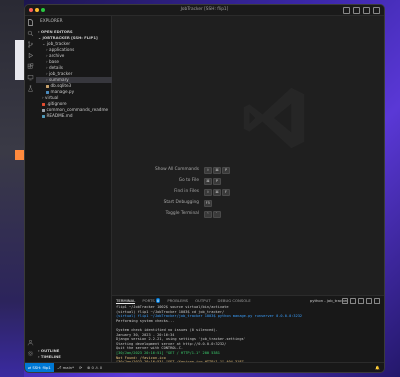  What do you see at coordinates (51, 21) in the screenshot?
I see `sidebar-title: EXPLORER` at bounding box center [51, 21].